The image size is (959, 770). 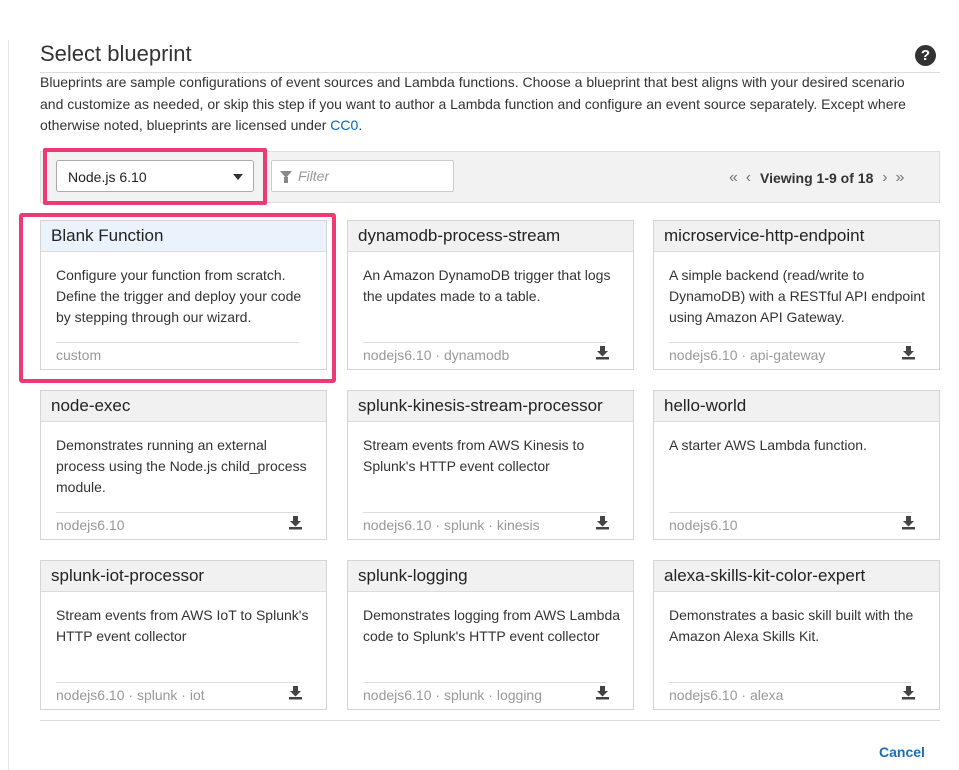 I want to click on description-suffix: ., so click(x=360, y=125).